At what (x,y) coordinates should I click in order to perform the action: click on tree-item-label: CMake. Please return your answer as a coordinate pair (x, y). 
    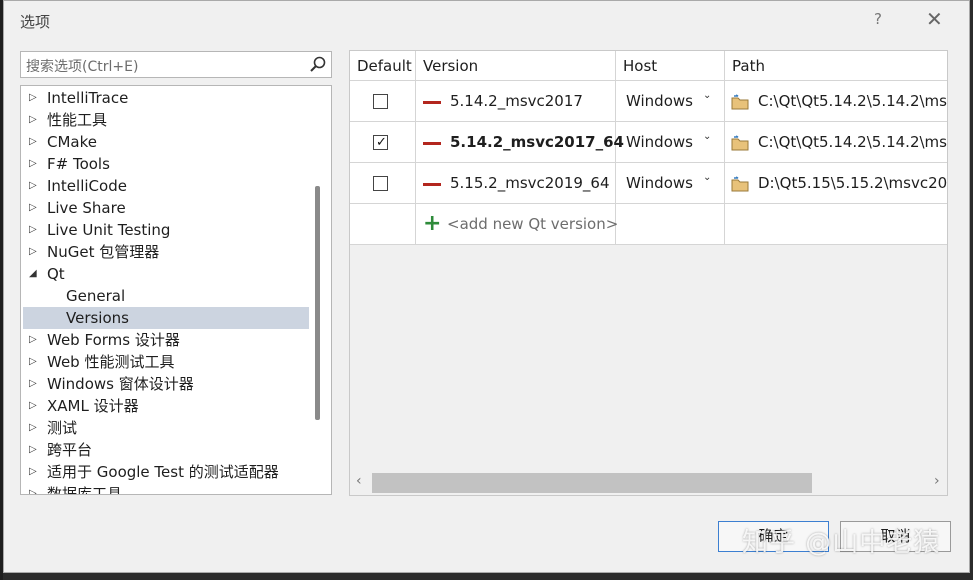
    Looking at the image, I should click on (72, 142).